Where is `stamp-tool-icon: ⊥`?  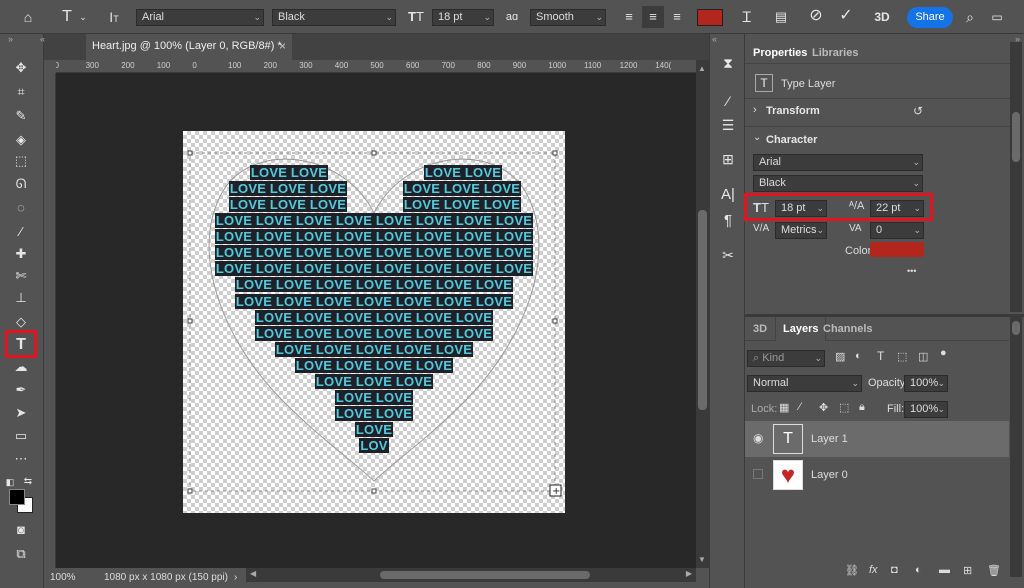 stamp-tool-icon: ⊥ is located at coordinates (21, 298).